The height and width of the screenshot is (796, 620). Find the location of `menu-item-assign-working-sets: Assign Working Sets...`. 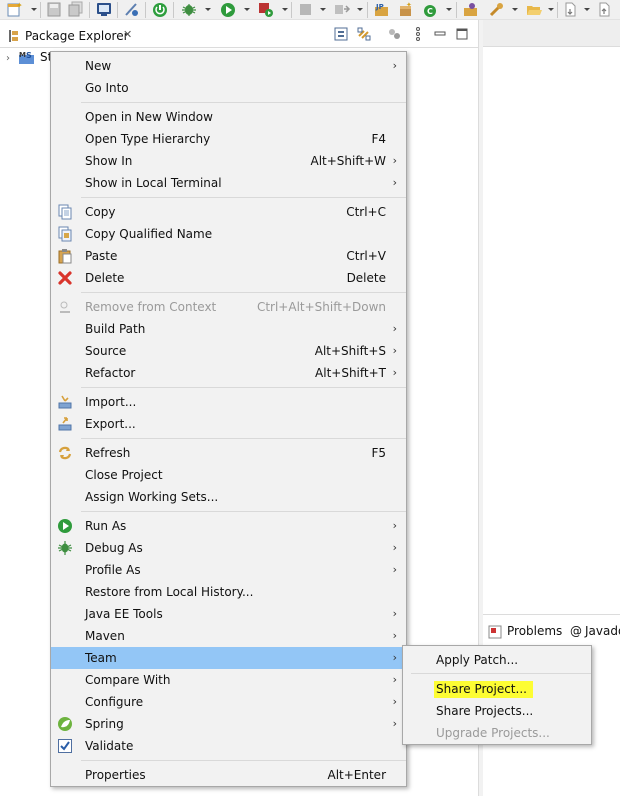

menu-item-assign-working-sets: Assign Working Sets... is located at coordinates (228, 497).